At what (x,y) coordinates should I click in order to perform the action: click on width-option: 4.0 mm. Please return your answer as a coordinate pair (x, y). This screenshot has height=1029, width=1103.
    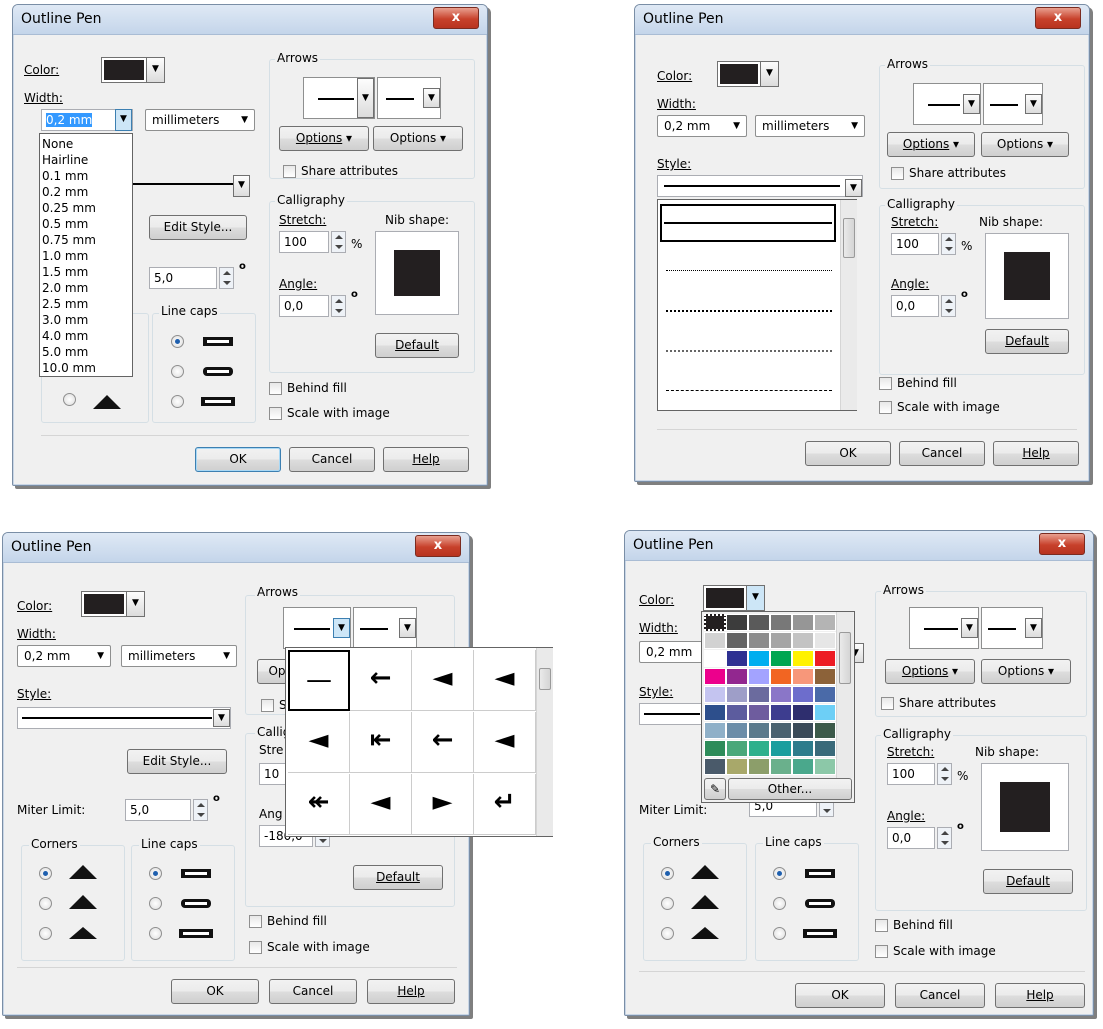
    Looking at the image, I should click on (65, 336).